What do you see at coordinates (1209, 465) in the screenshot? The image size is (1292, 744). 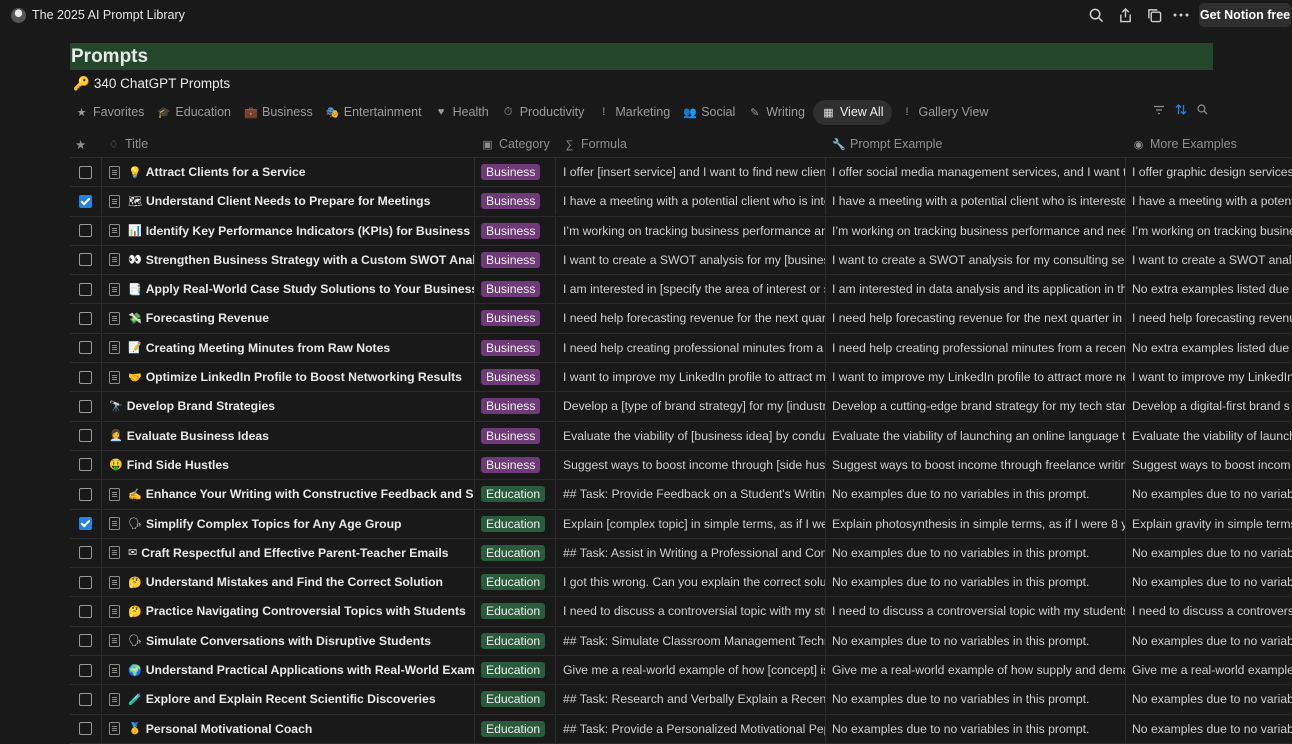 I see `more-examples-cell: Suggest ways to boost incom` at bounding box center [1209, 465].